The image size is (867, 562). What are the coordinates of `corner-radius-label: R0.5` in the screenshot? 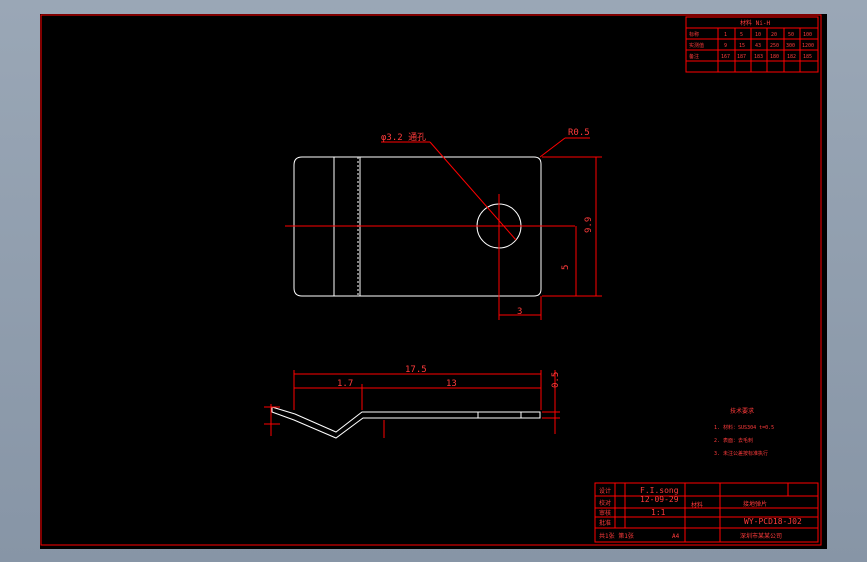 It's located at (579, 133).